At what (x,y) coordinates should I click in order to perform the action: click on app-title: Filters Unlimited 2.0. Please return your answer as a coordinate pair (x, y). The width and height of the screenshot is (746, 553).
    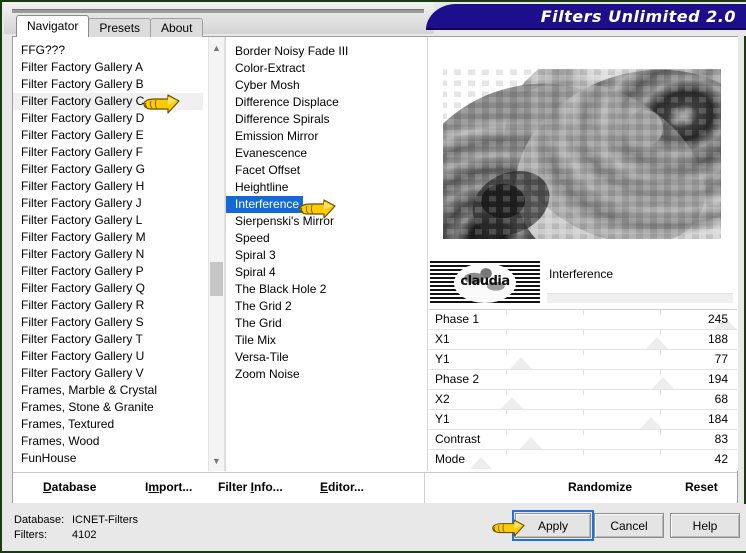
    Looking at the image, I should click on (638, 16).